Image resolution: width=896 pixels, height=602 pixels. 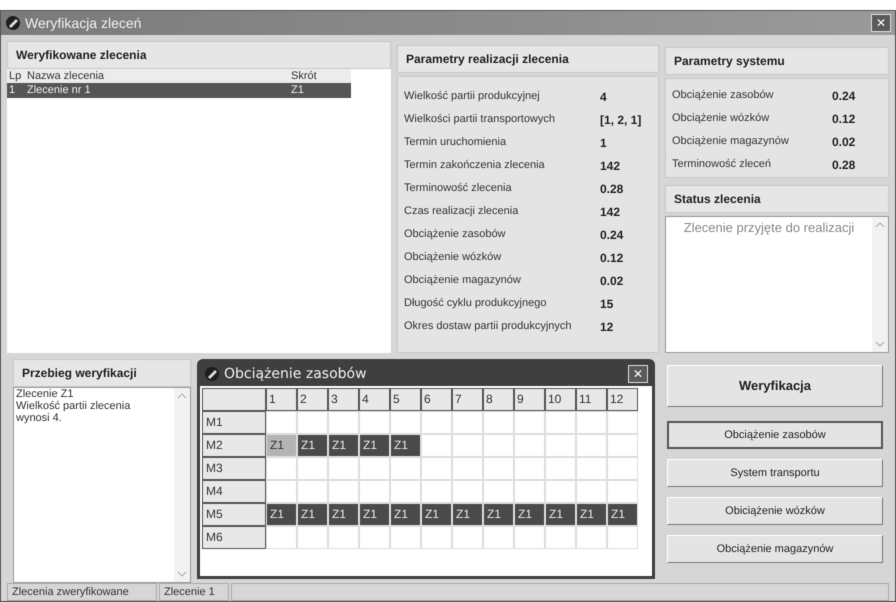 I want to click on param-value: 4, so click(x=603, y=97).